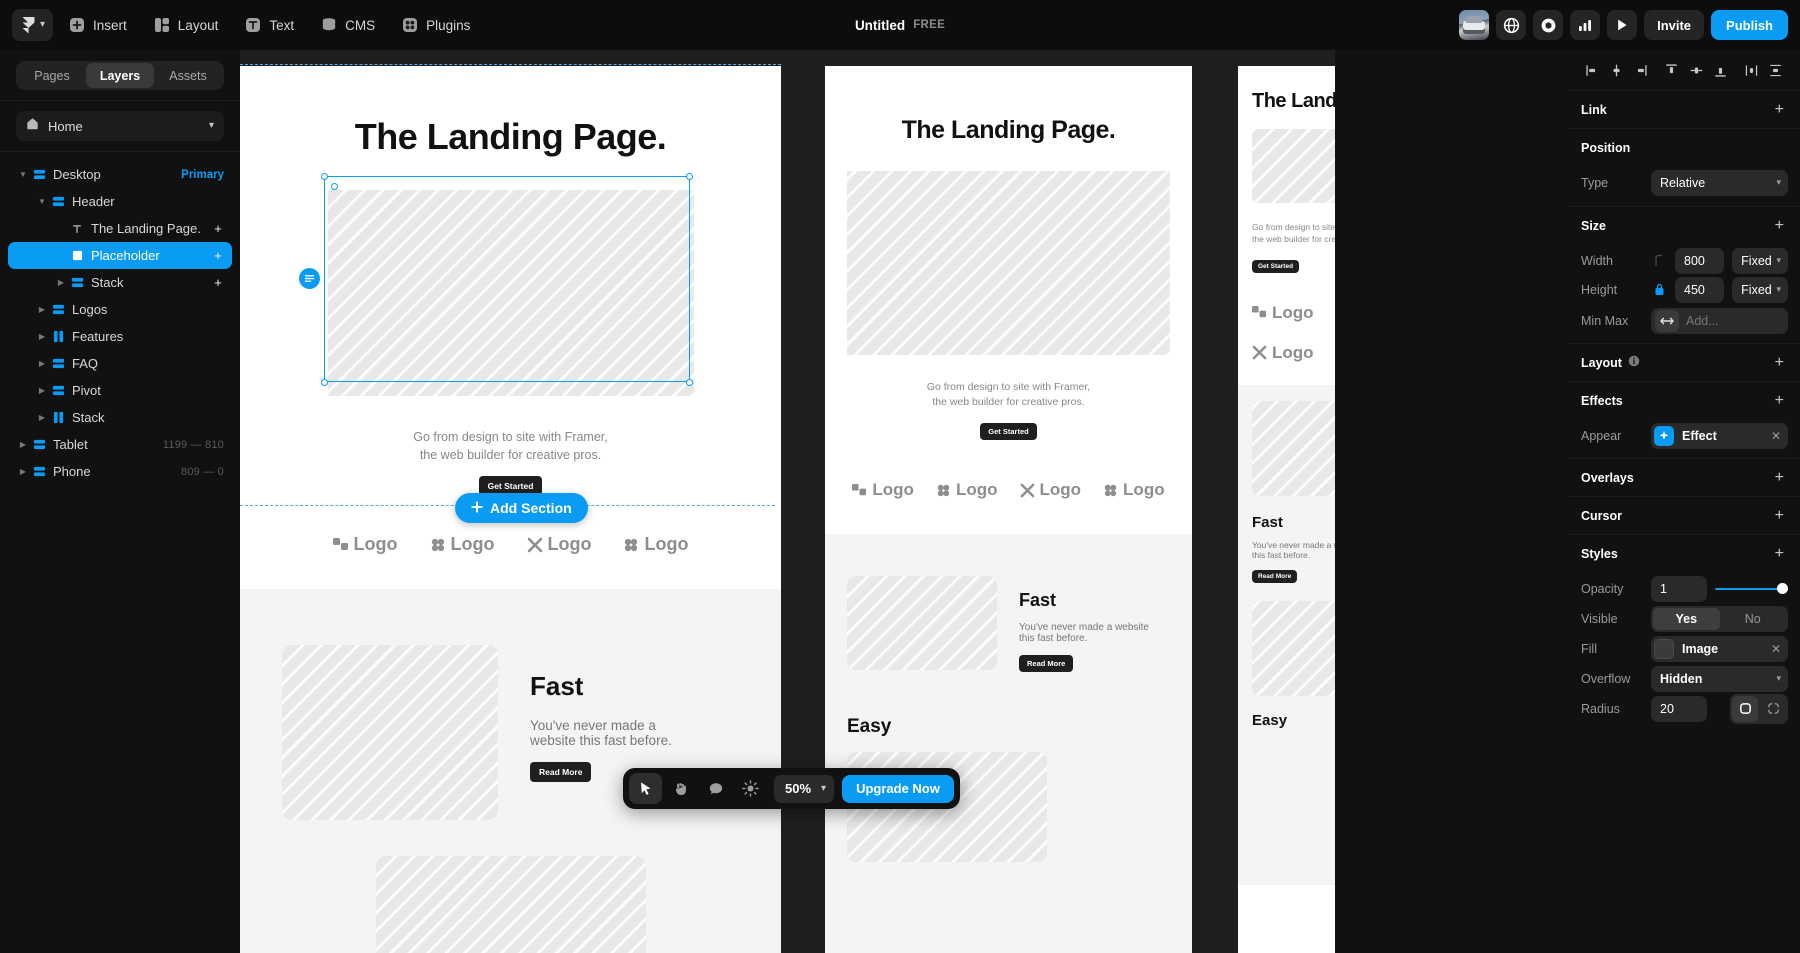  Describe the element at coordinates (1674, 25) in the screenshot. I see `invite-button: Invite` at that location.